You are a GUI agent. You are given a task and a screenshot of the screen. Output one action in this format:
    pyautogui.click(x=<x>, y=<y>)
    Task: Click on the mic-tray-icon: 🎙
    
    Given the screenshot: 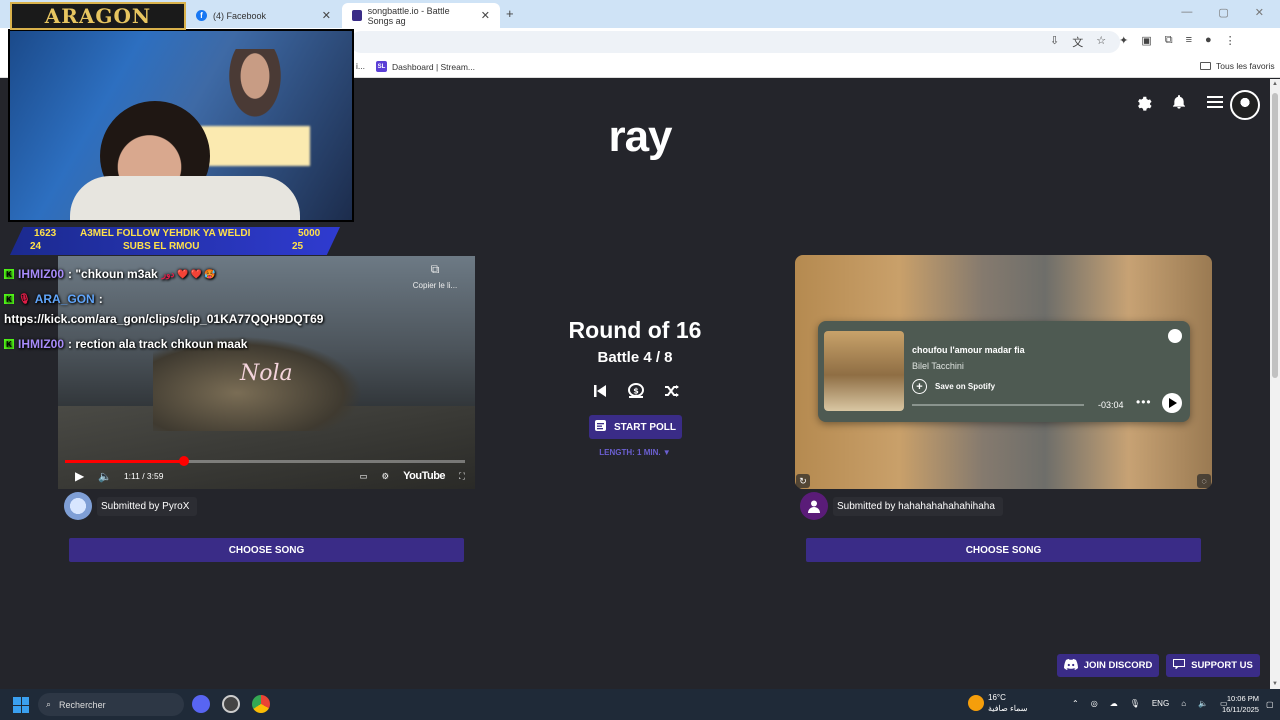 What is the action you would take?
    pyautogui.click(x=1135, y=703)
    